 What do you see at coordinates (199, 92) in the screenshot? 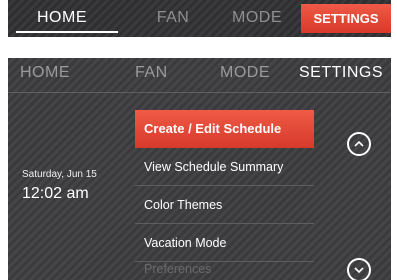
I see `nav-divider` at bounding box center [199, 92].